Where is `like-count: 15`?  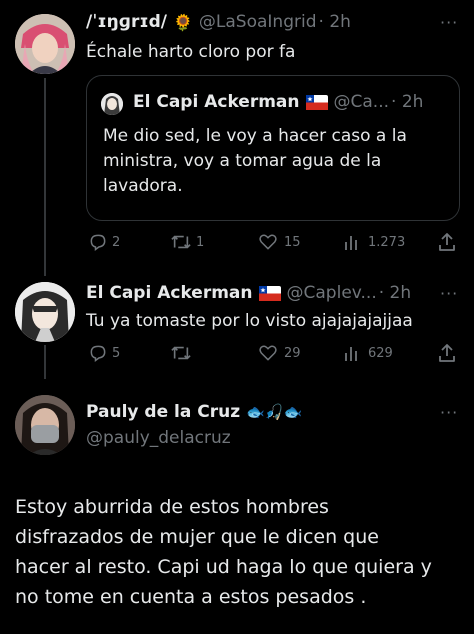
like-count: 15 is located at coordinates (292, 242).